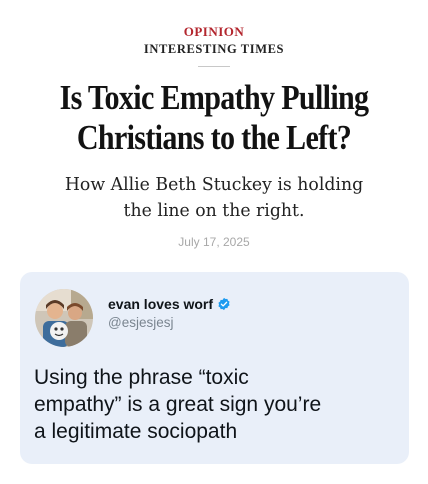 This screenshot has width=428, height=484. Describe the element at coordinates (214, 210) in the screenshot. I see `dek-line-2: the line on the right.` at that location.